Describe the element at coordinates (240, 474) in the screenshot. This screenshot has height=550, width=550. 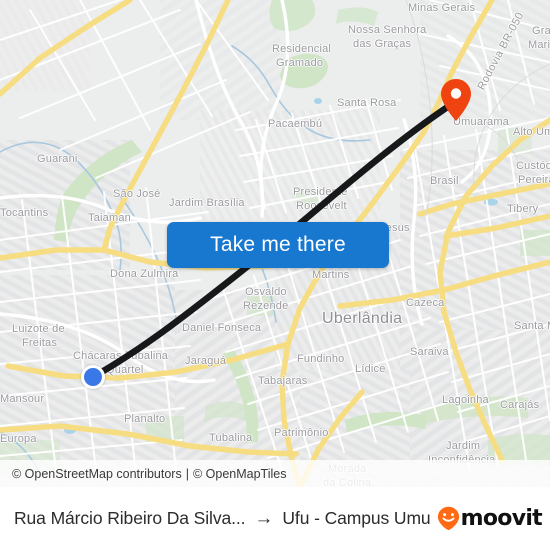
I see `attribution-tiles: © OpenMapTiles` at that location.